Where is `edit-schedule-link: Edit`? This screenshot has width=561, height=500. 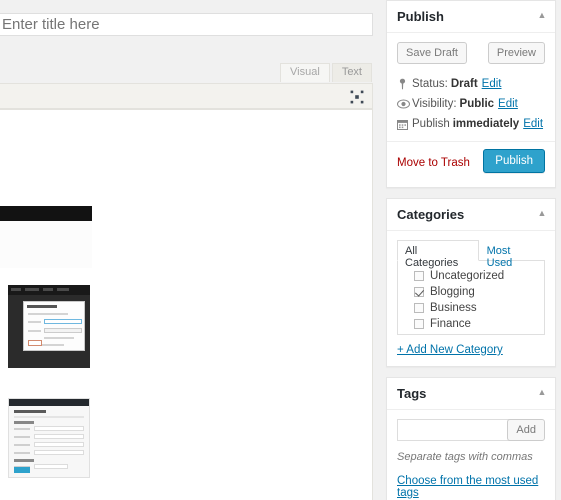
edit-schedule-link: Edit is located at coordinates (533, 124).